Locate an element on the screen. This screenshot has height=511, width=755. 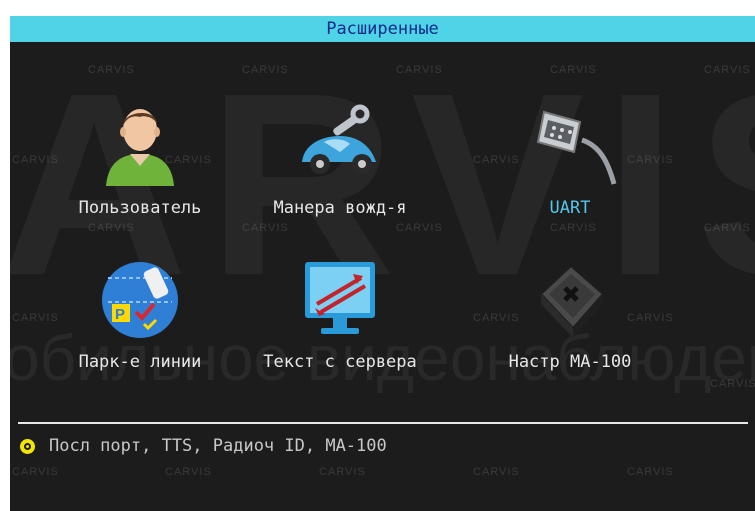
serial-port-icon is located at coordinates (576, 147).